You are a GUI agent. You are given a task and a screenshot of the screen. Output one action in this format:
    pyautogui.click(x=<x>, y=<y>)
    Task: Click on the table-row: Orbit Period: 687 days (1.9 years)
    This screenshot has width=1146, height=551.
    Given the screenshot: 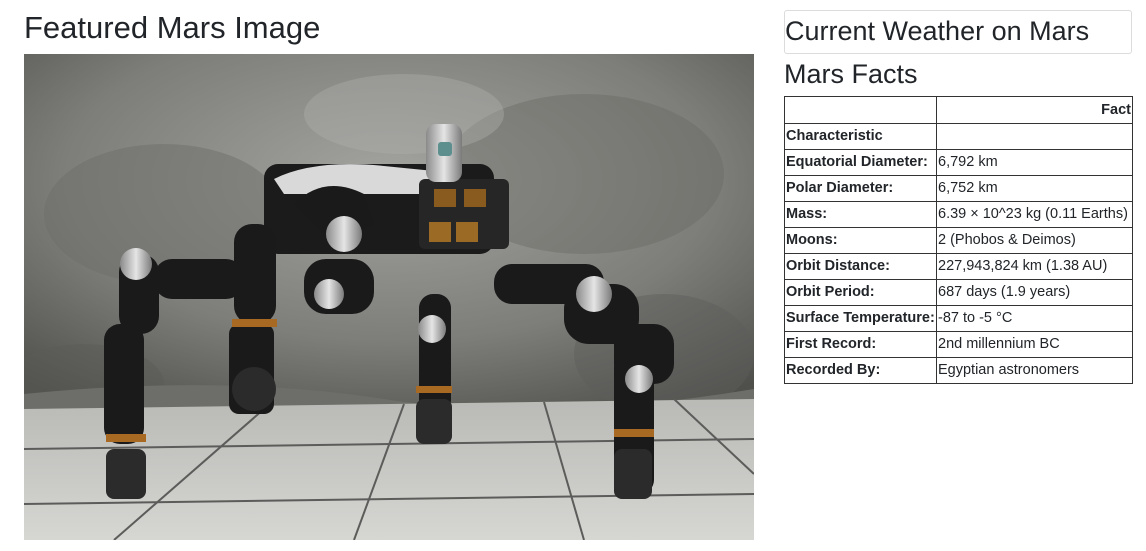 What is the action you would take?
    pyautogui.click(x=958, y=292)
    